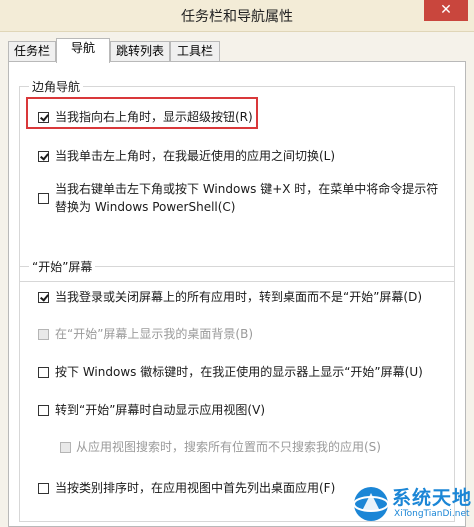  I want to click on checkbox-search-everywhere, so click(65, 447).